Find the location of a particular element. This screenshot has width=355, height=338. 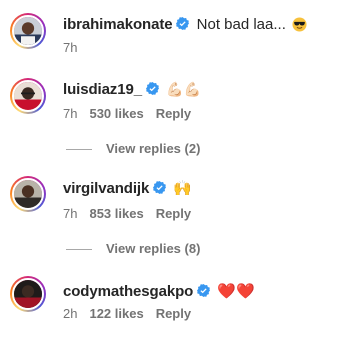

flexed-biceps-emoji: 💪🏻💪🏻 is located at coordinates (183, 90).